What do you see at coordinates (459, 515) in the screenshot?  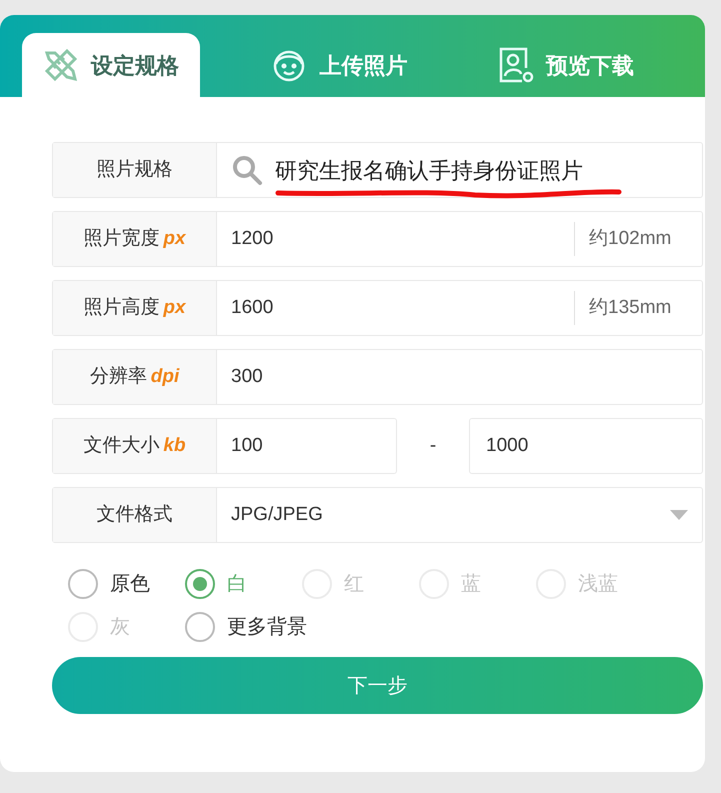 I see `format-dropdown: JPG/JPEG` at bounding box center [459, 515].